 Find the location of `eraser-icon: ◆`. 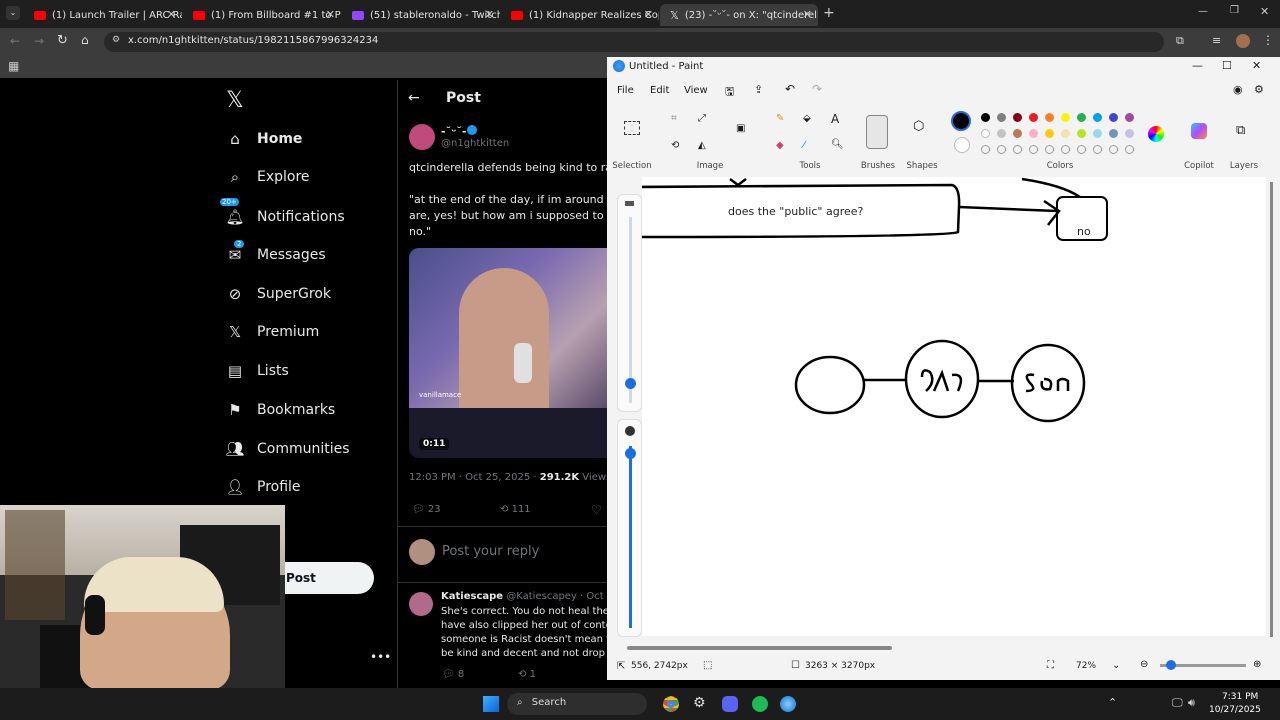

eraser-icon: ◆ is located at coordinates (780, 145).